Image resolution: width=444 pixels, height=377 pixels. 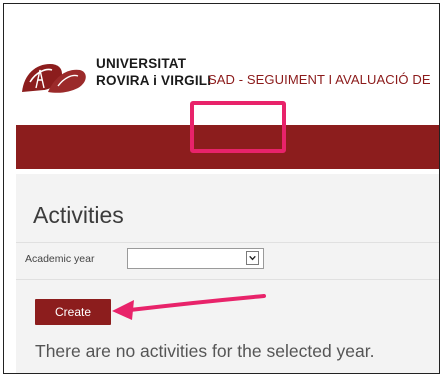 What do you see at coordinates (238, 127) in the screenshot?
I see `highlight-annotation` at bounding box center [238, 127].